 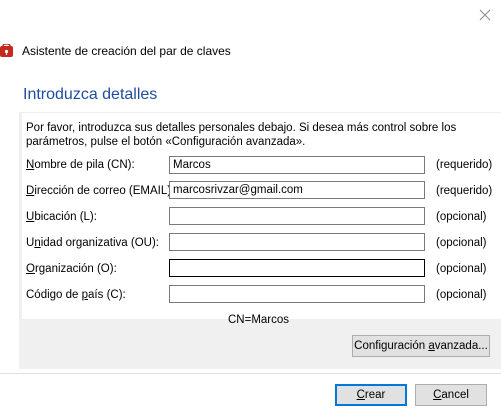 What do you see at coordinates (259, 320) in the screenshot?
I see `cn-preview: CN=Marcos` at bounding box center [259, 320].